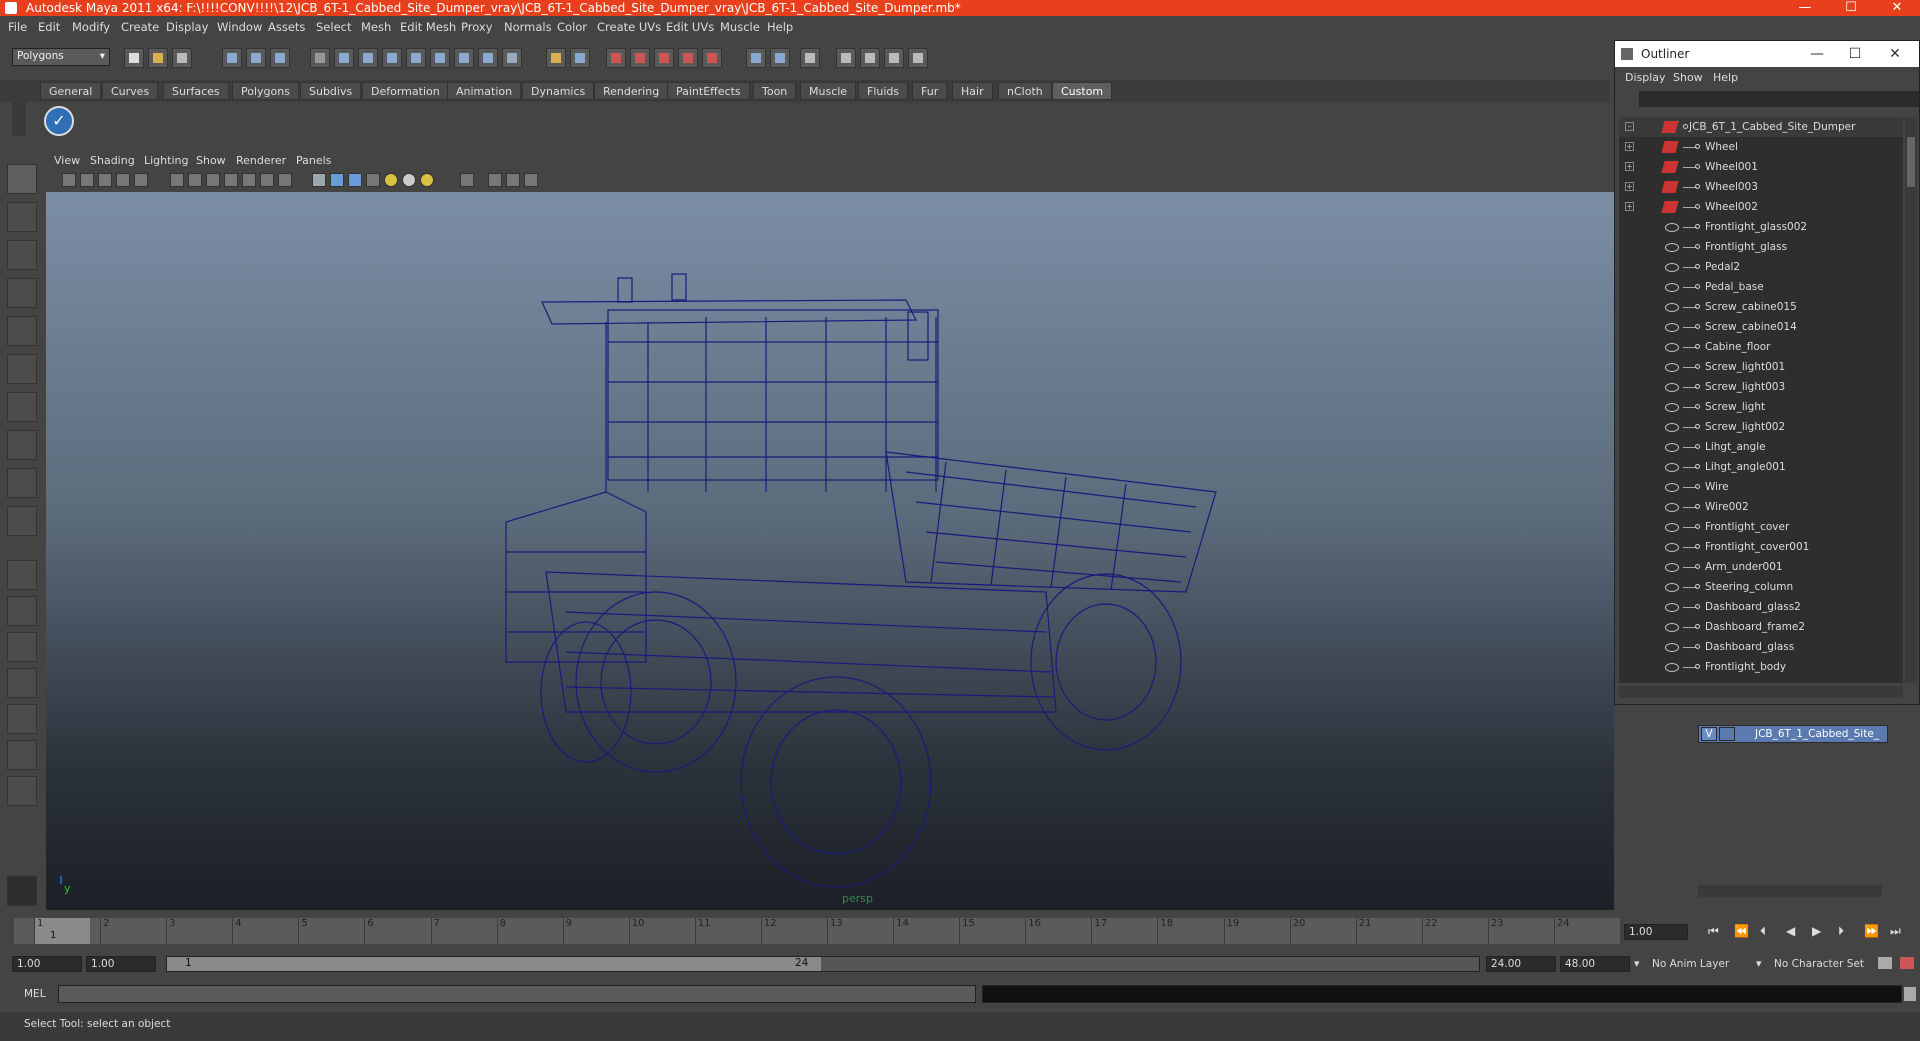 Image resolution: width=1920 pixels, height=1041 pixels. I want to click on minimize-button: —, so click(1805, 8).